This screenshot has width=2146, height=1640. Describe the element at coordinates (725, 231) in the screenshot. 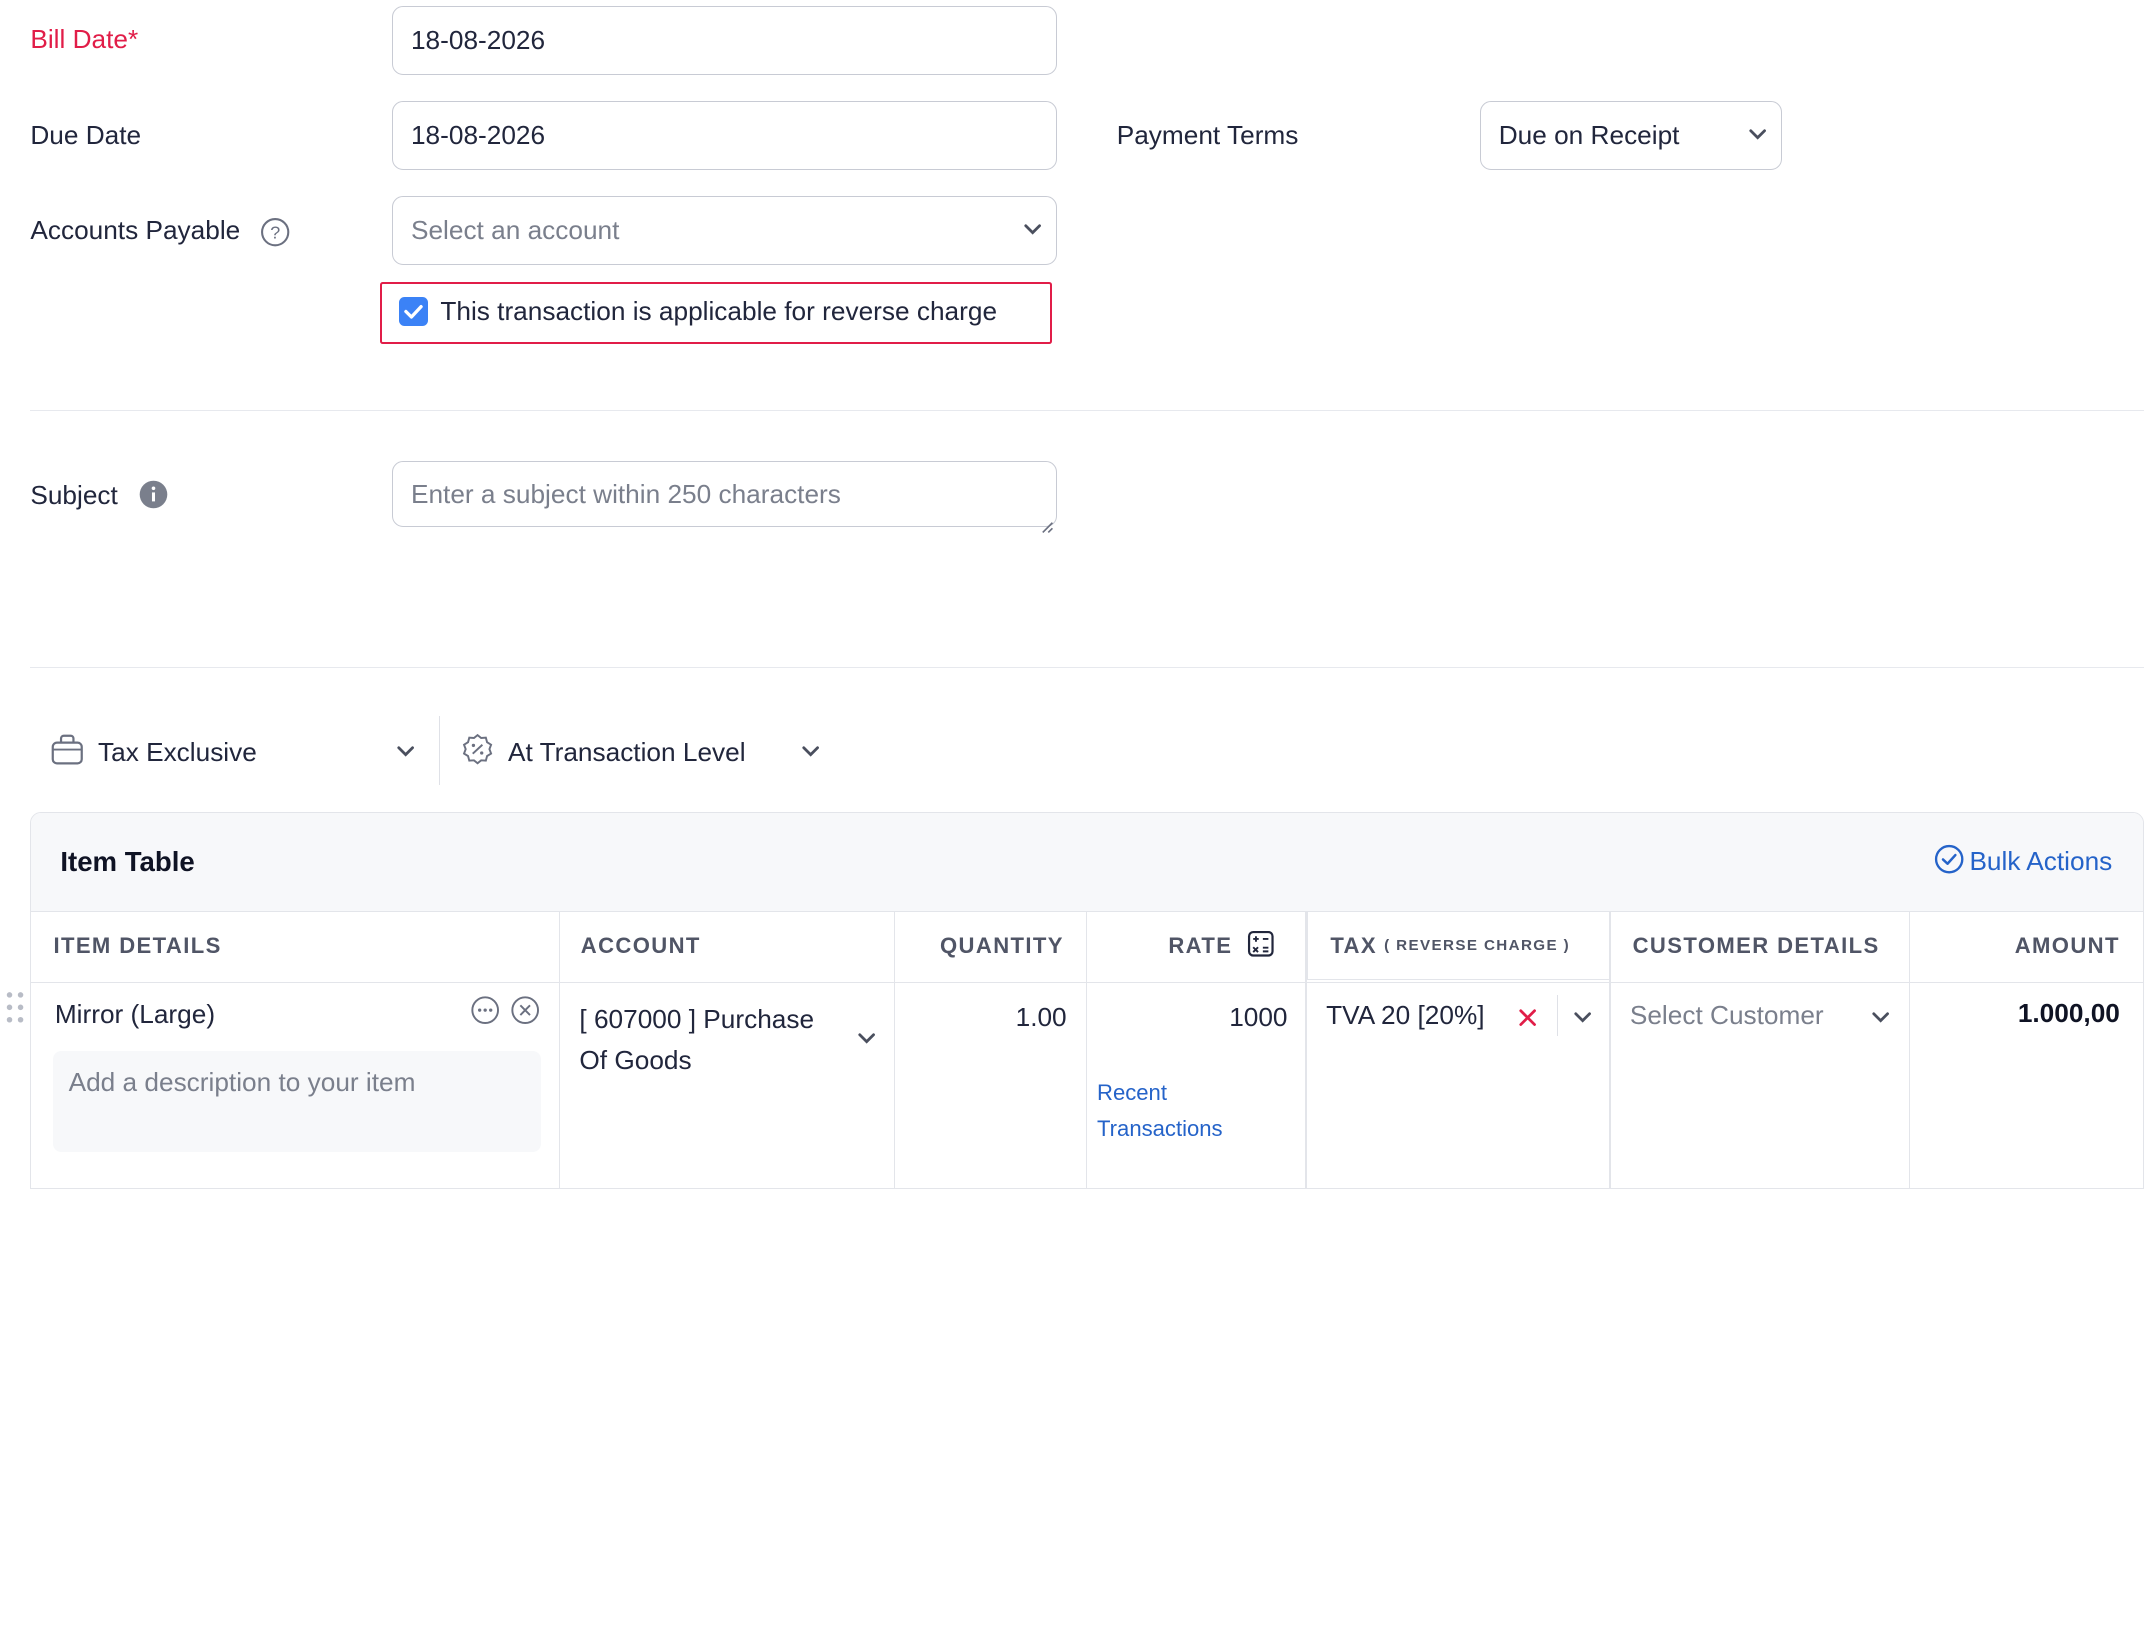

I see `accounts-payable-select: Select an account` at that location.